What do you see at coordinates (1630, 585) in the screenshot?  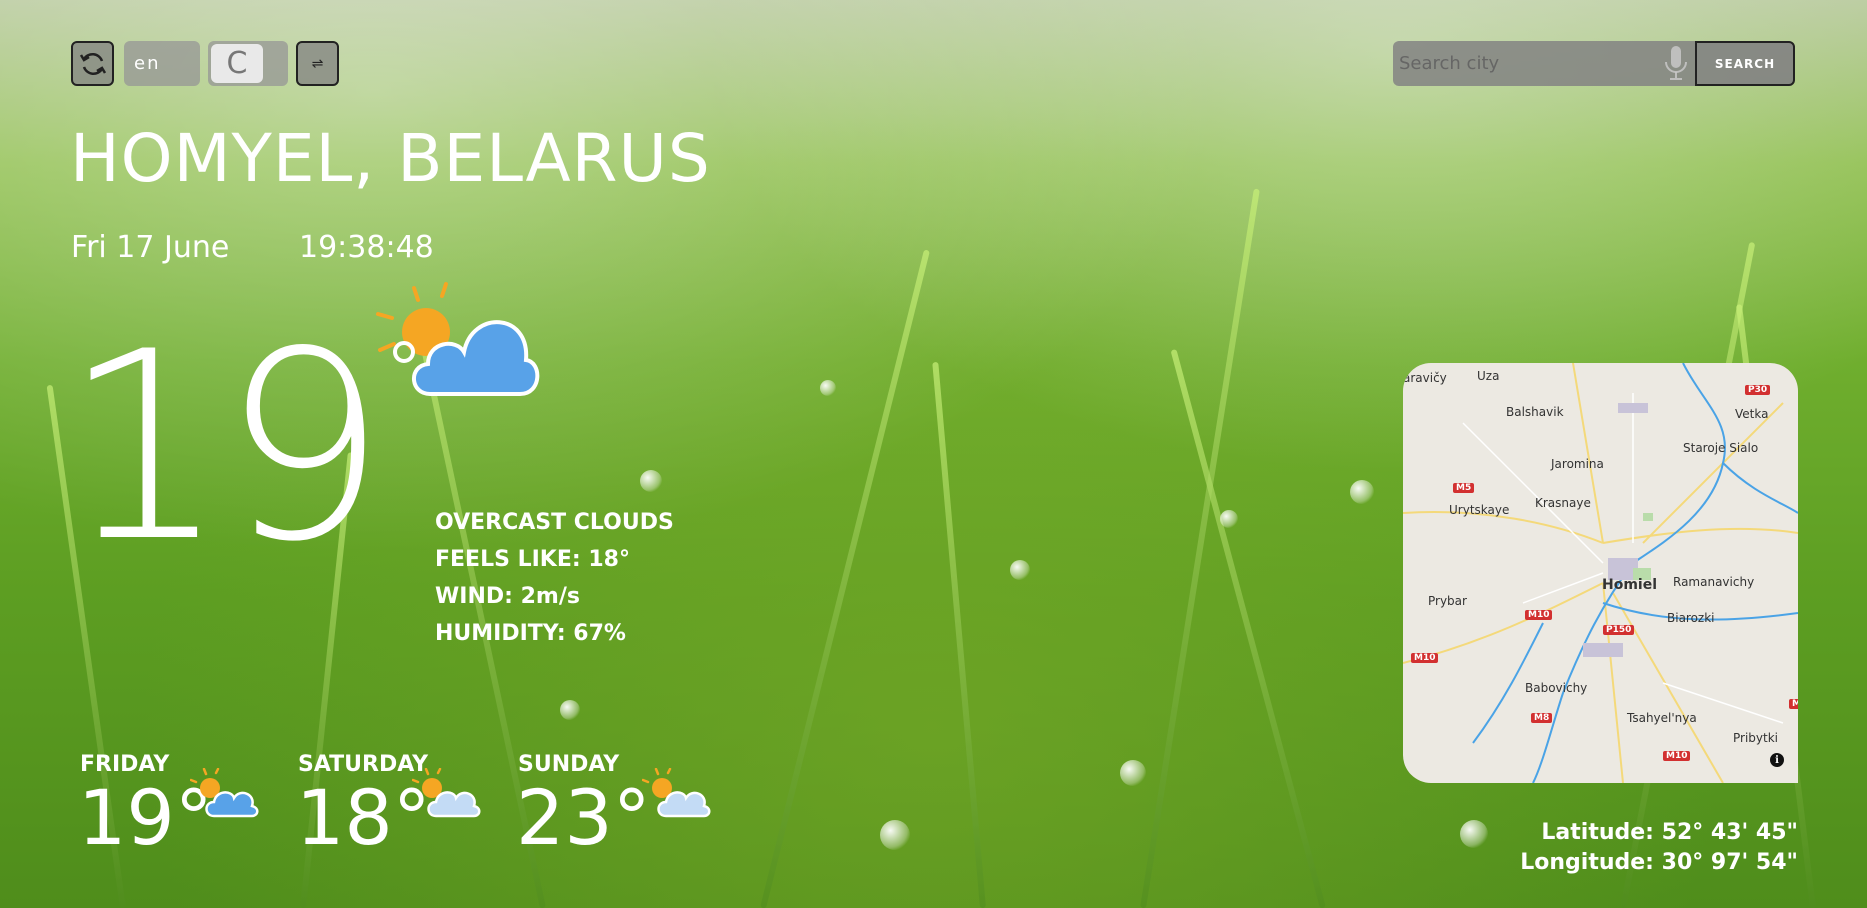 I see `map-label: Homiel` at bounding box center [1630, 585].